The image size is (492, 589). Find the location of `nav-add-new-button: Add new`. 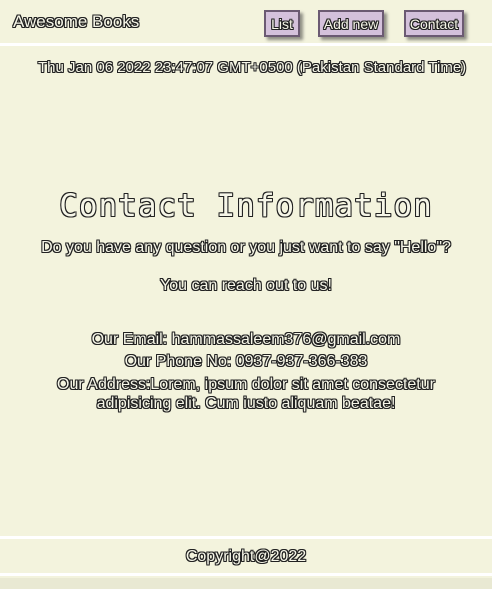

nav-add-new-button: Add new is located at coordinates (351, 23).